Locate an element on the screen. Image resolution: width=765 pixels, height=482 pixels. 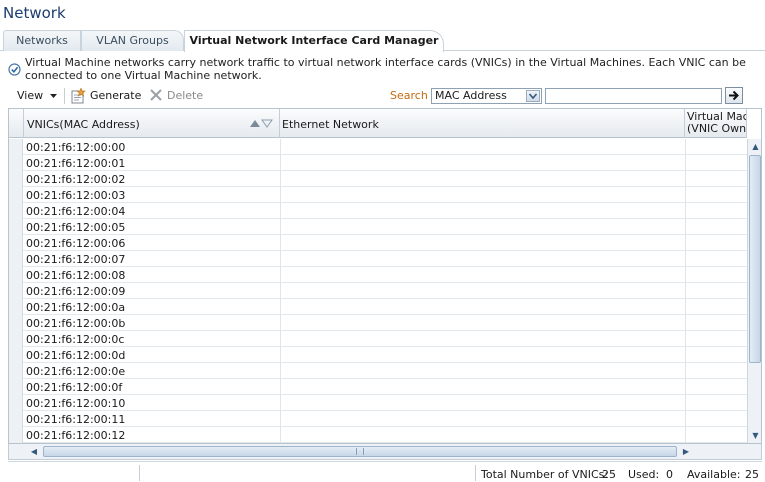
table-row: 00:21:f6:12:00:11 is located at coordinates (378, 419).